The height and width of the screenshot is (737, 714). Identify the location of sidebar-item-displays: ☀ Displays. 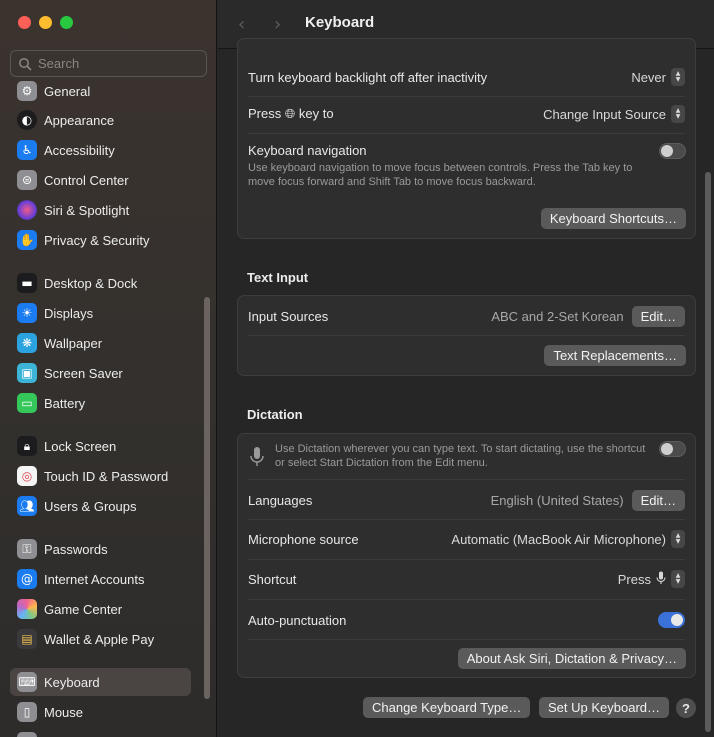
(100, 313).